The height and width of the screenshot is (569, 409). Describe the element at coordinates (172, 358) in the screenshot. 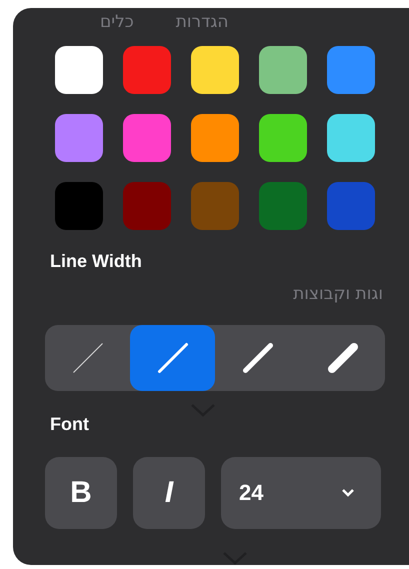

I see `line-width-option` at that location.